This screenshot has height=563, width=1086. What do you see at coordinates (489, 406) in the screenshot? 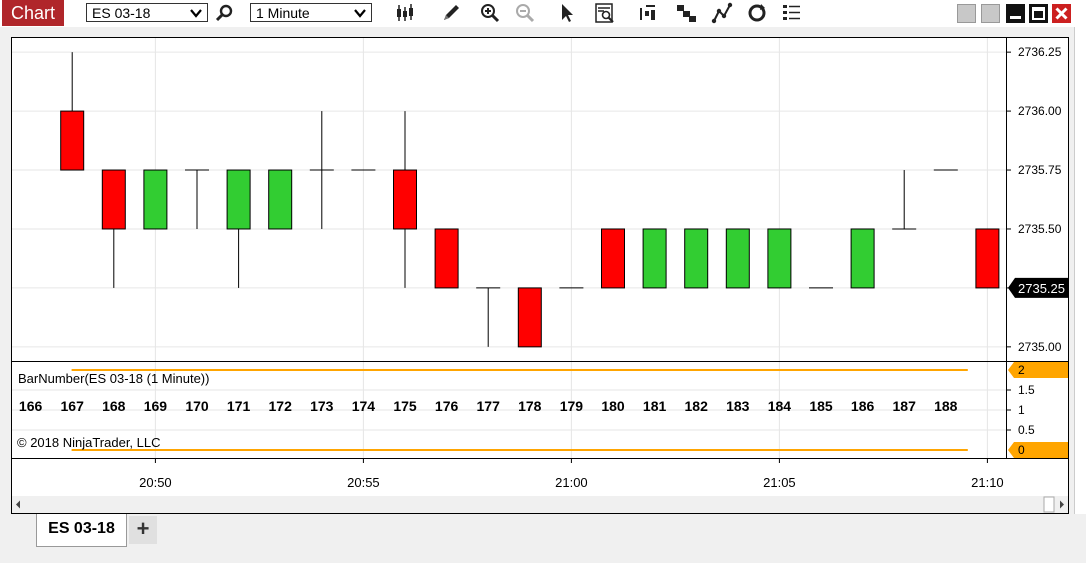
I see `bar-number-label: 177` at bounding box center [489, 406].